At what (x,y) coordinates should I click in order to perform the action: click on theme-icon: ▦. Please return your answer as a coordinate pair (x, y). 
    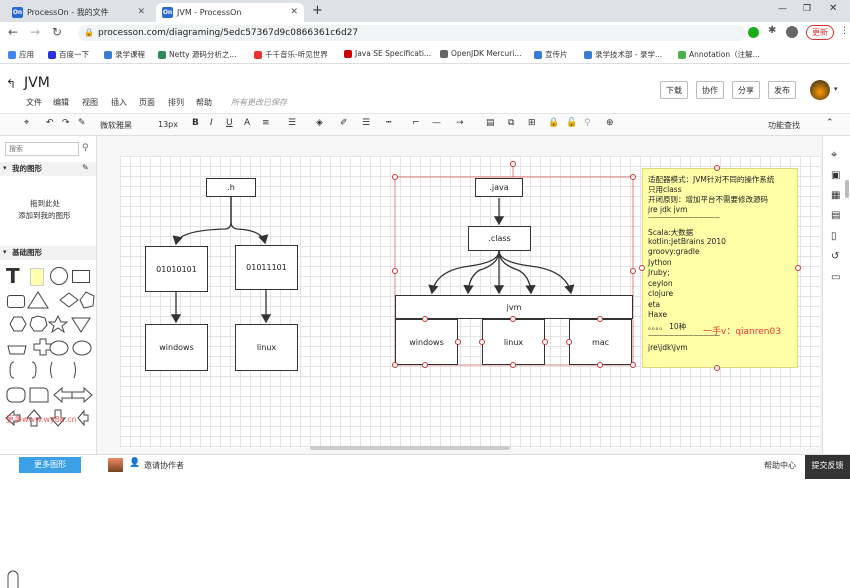
    Looking at the image, I should click on (835, 195).